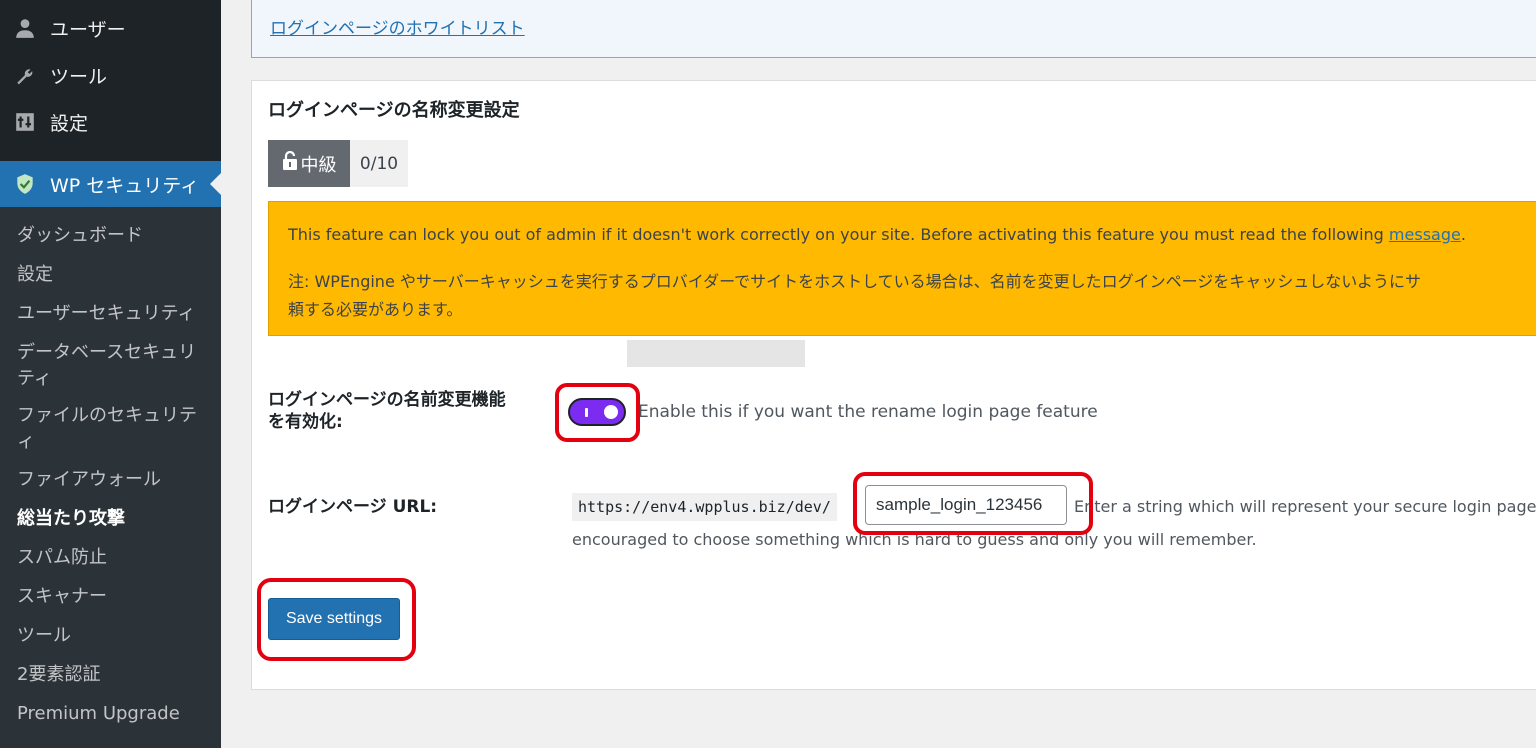  What do you see at coordinates (318, 165) in the screenshot?
I see `badge-level-text: 中級` at bounding box center [318, 165].